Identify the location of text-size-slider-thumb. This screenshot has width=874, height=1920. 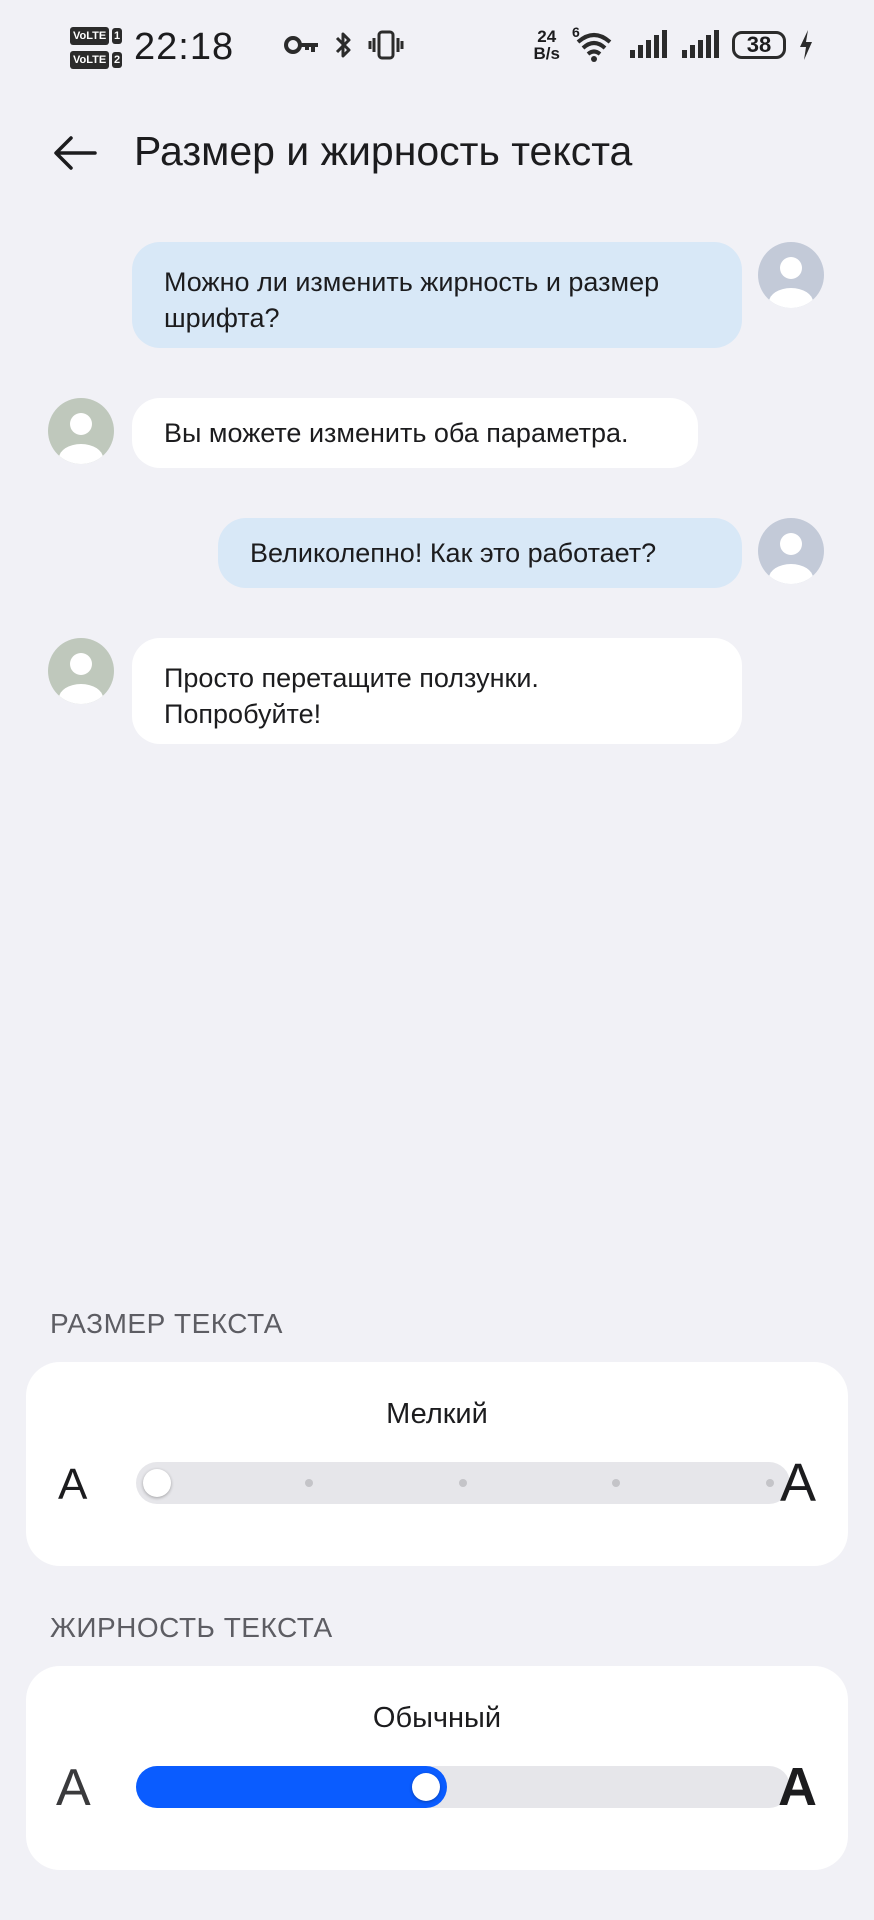
(157, 1483).